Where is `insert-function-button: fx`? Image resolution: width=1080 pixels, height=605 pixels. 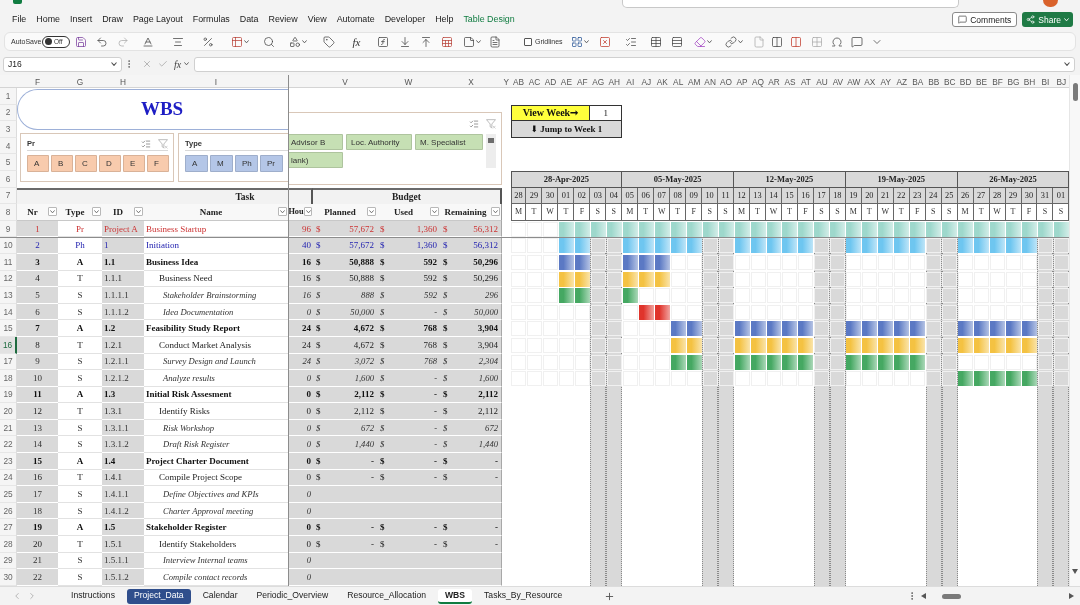
insert-function-button: fx is located at coordinates (178, 64).